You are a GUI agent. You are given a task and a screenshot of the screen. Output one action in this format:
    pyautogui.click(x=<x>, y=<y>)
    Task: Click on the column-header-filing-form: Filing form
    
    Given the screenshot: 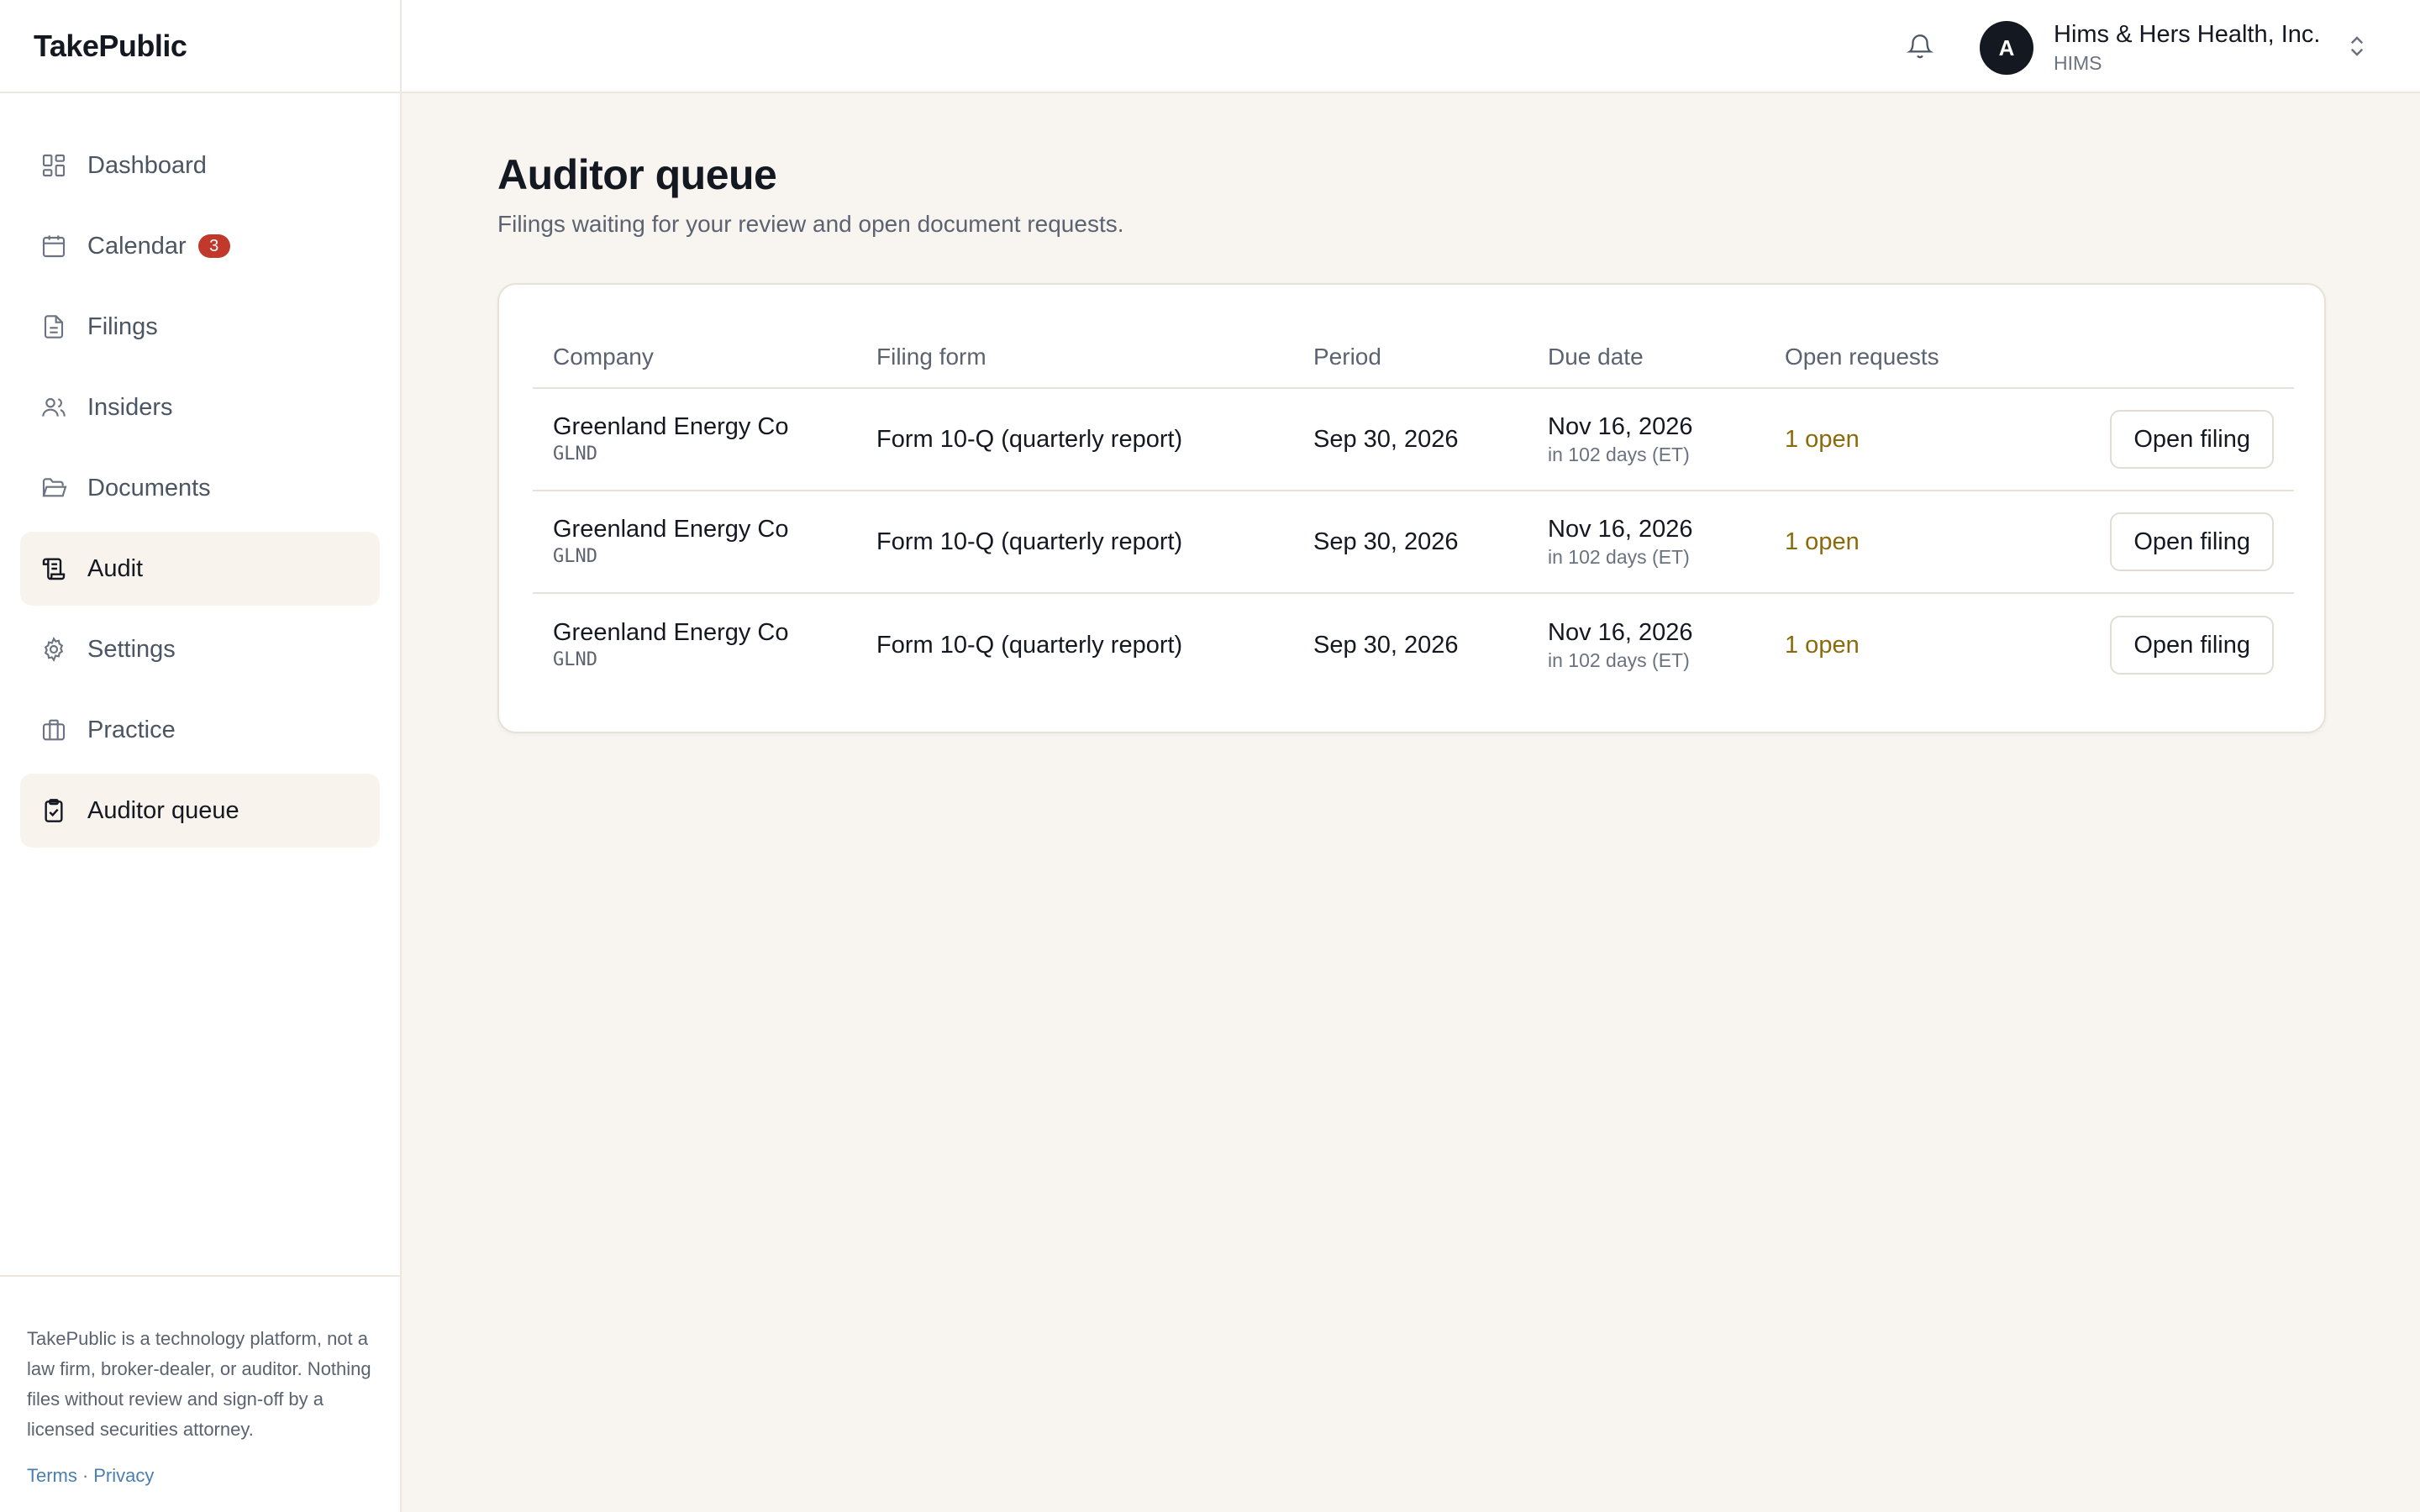 What is the action you would take?
    pyautogui.click(x=931, y=357)
    